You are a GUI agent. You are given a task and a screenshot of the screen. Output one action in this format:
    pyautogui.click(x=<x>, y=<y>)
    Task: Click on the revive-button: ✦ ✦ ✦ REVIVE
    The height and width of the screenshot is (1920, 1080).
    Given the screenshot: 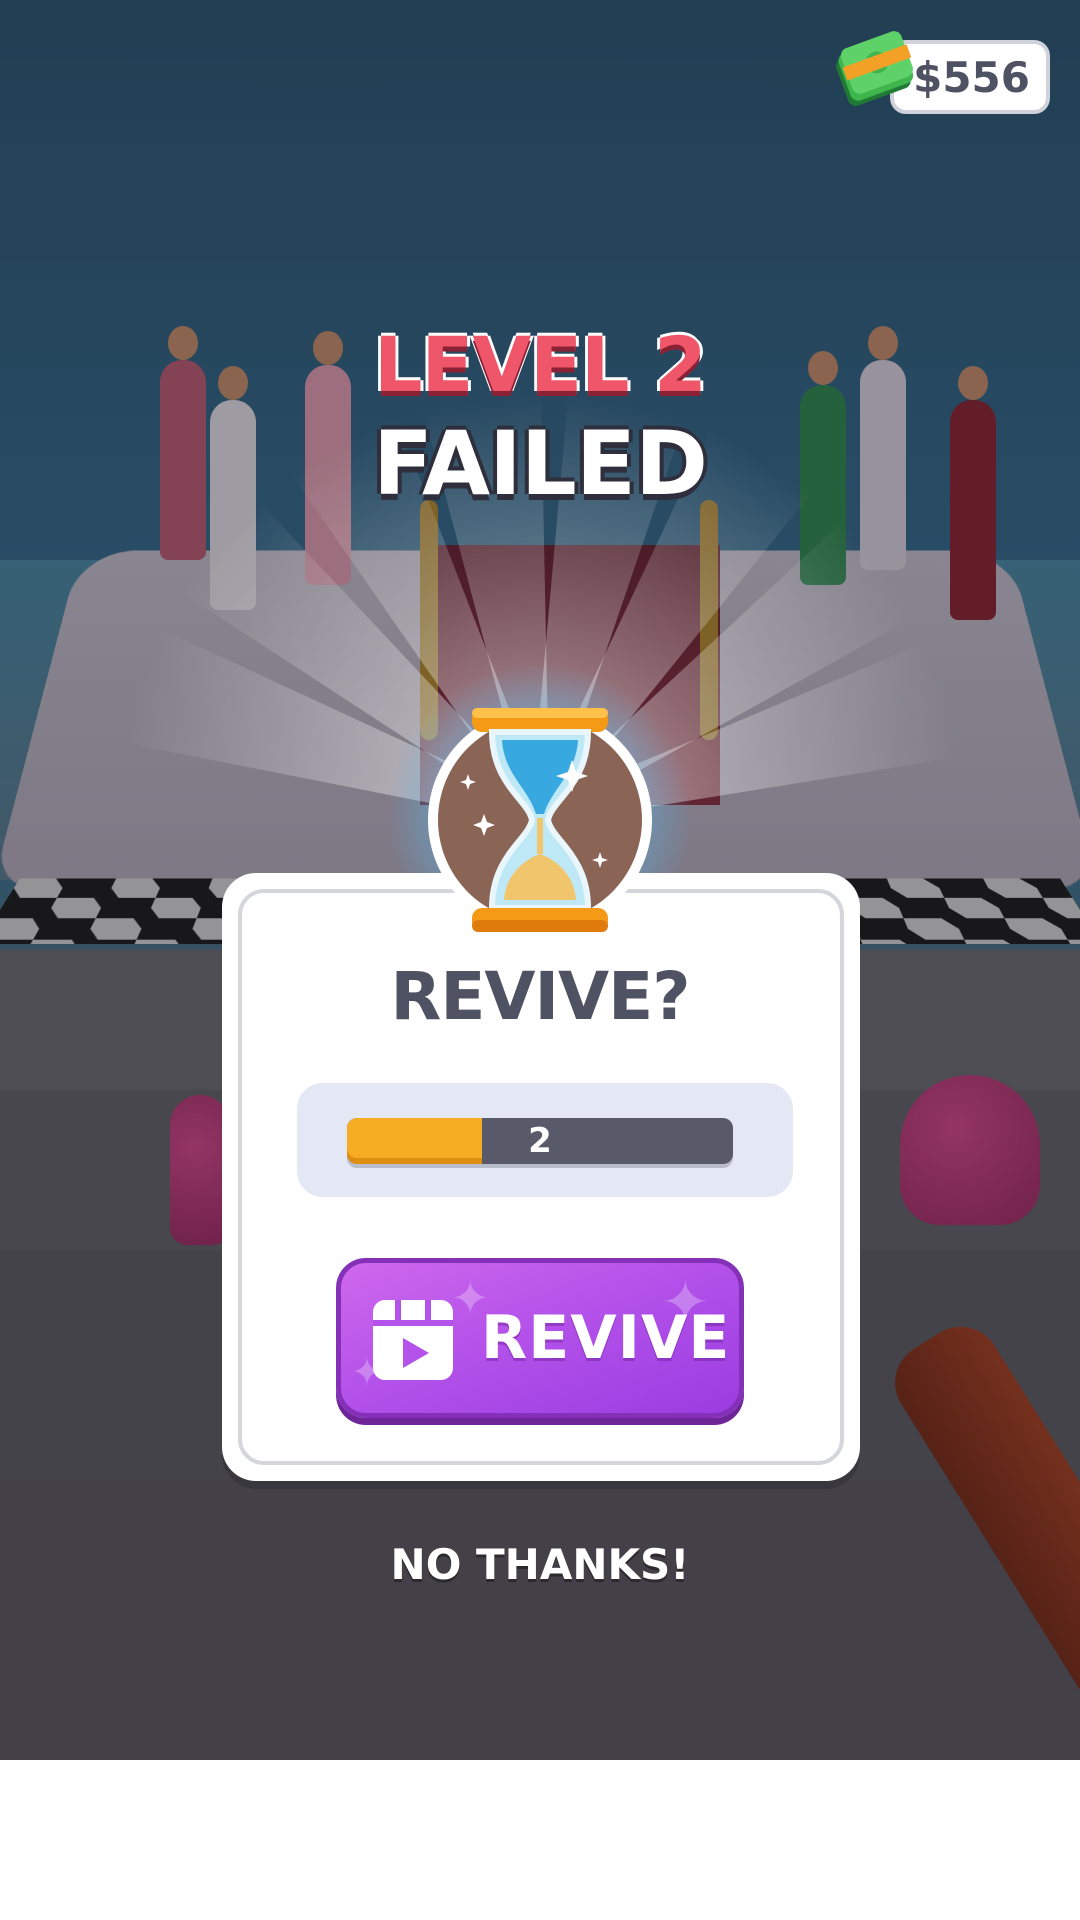 What is the action you would take?
    pyautogui.click(x=540, y=1338)
    